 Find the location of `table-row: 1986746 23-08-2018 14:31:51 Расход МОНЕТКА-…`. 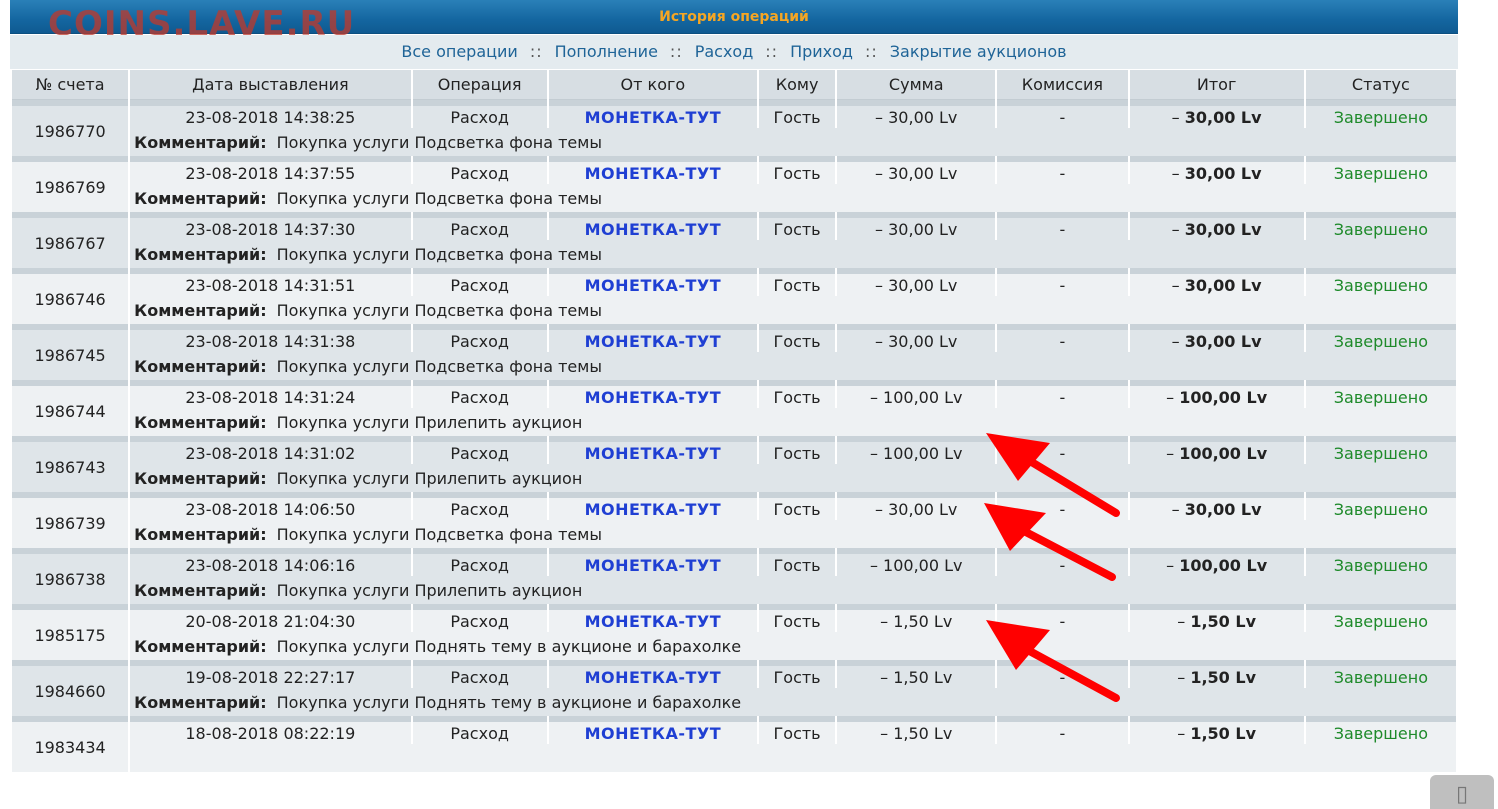

table-row: 1986746 23-08-2018 14:31:51 Расход МОНЕТКА-… is located at coordinates (734, 296).